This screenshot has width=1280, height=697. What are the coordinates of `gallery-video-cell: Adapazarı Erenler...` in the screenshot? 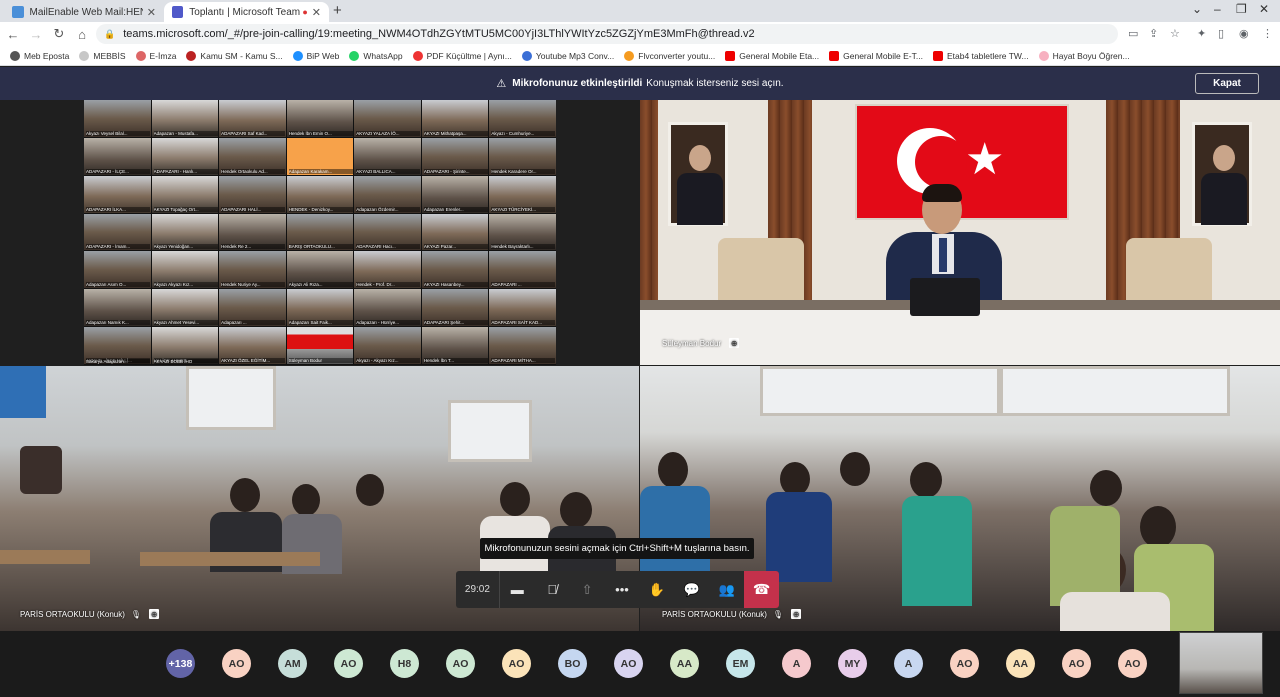 It's located at (455, 194).